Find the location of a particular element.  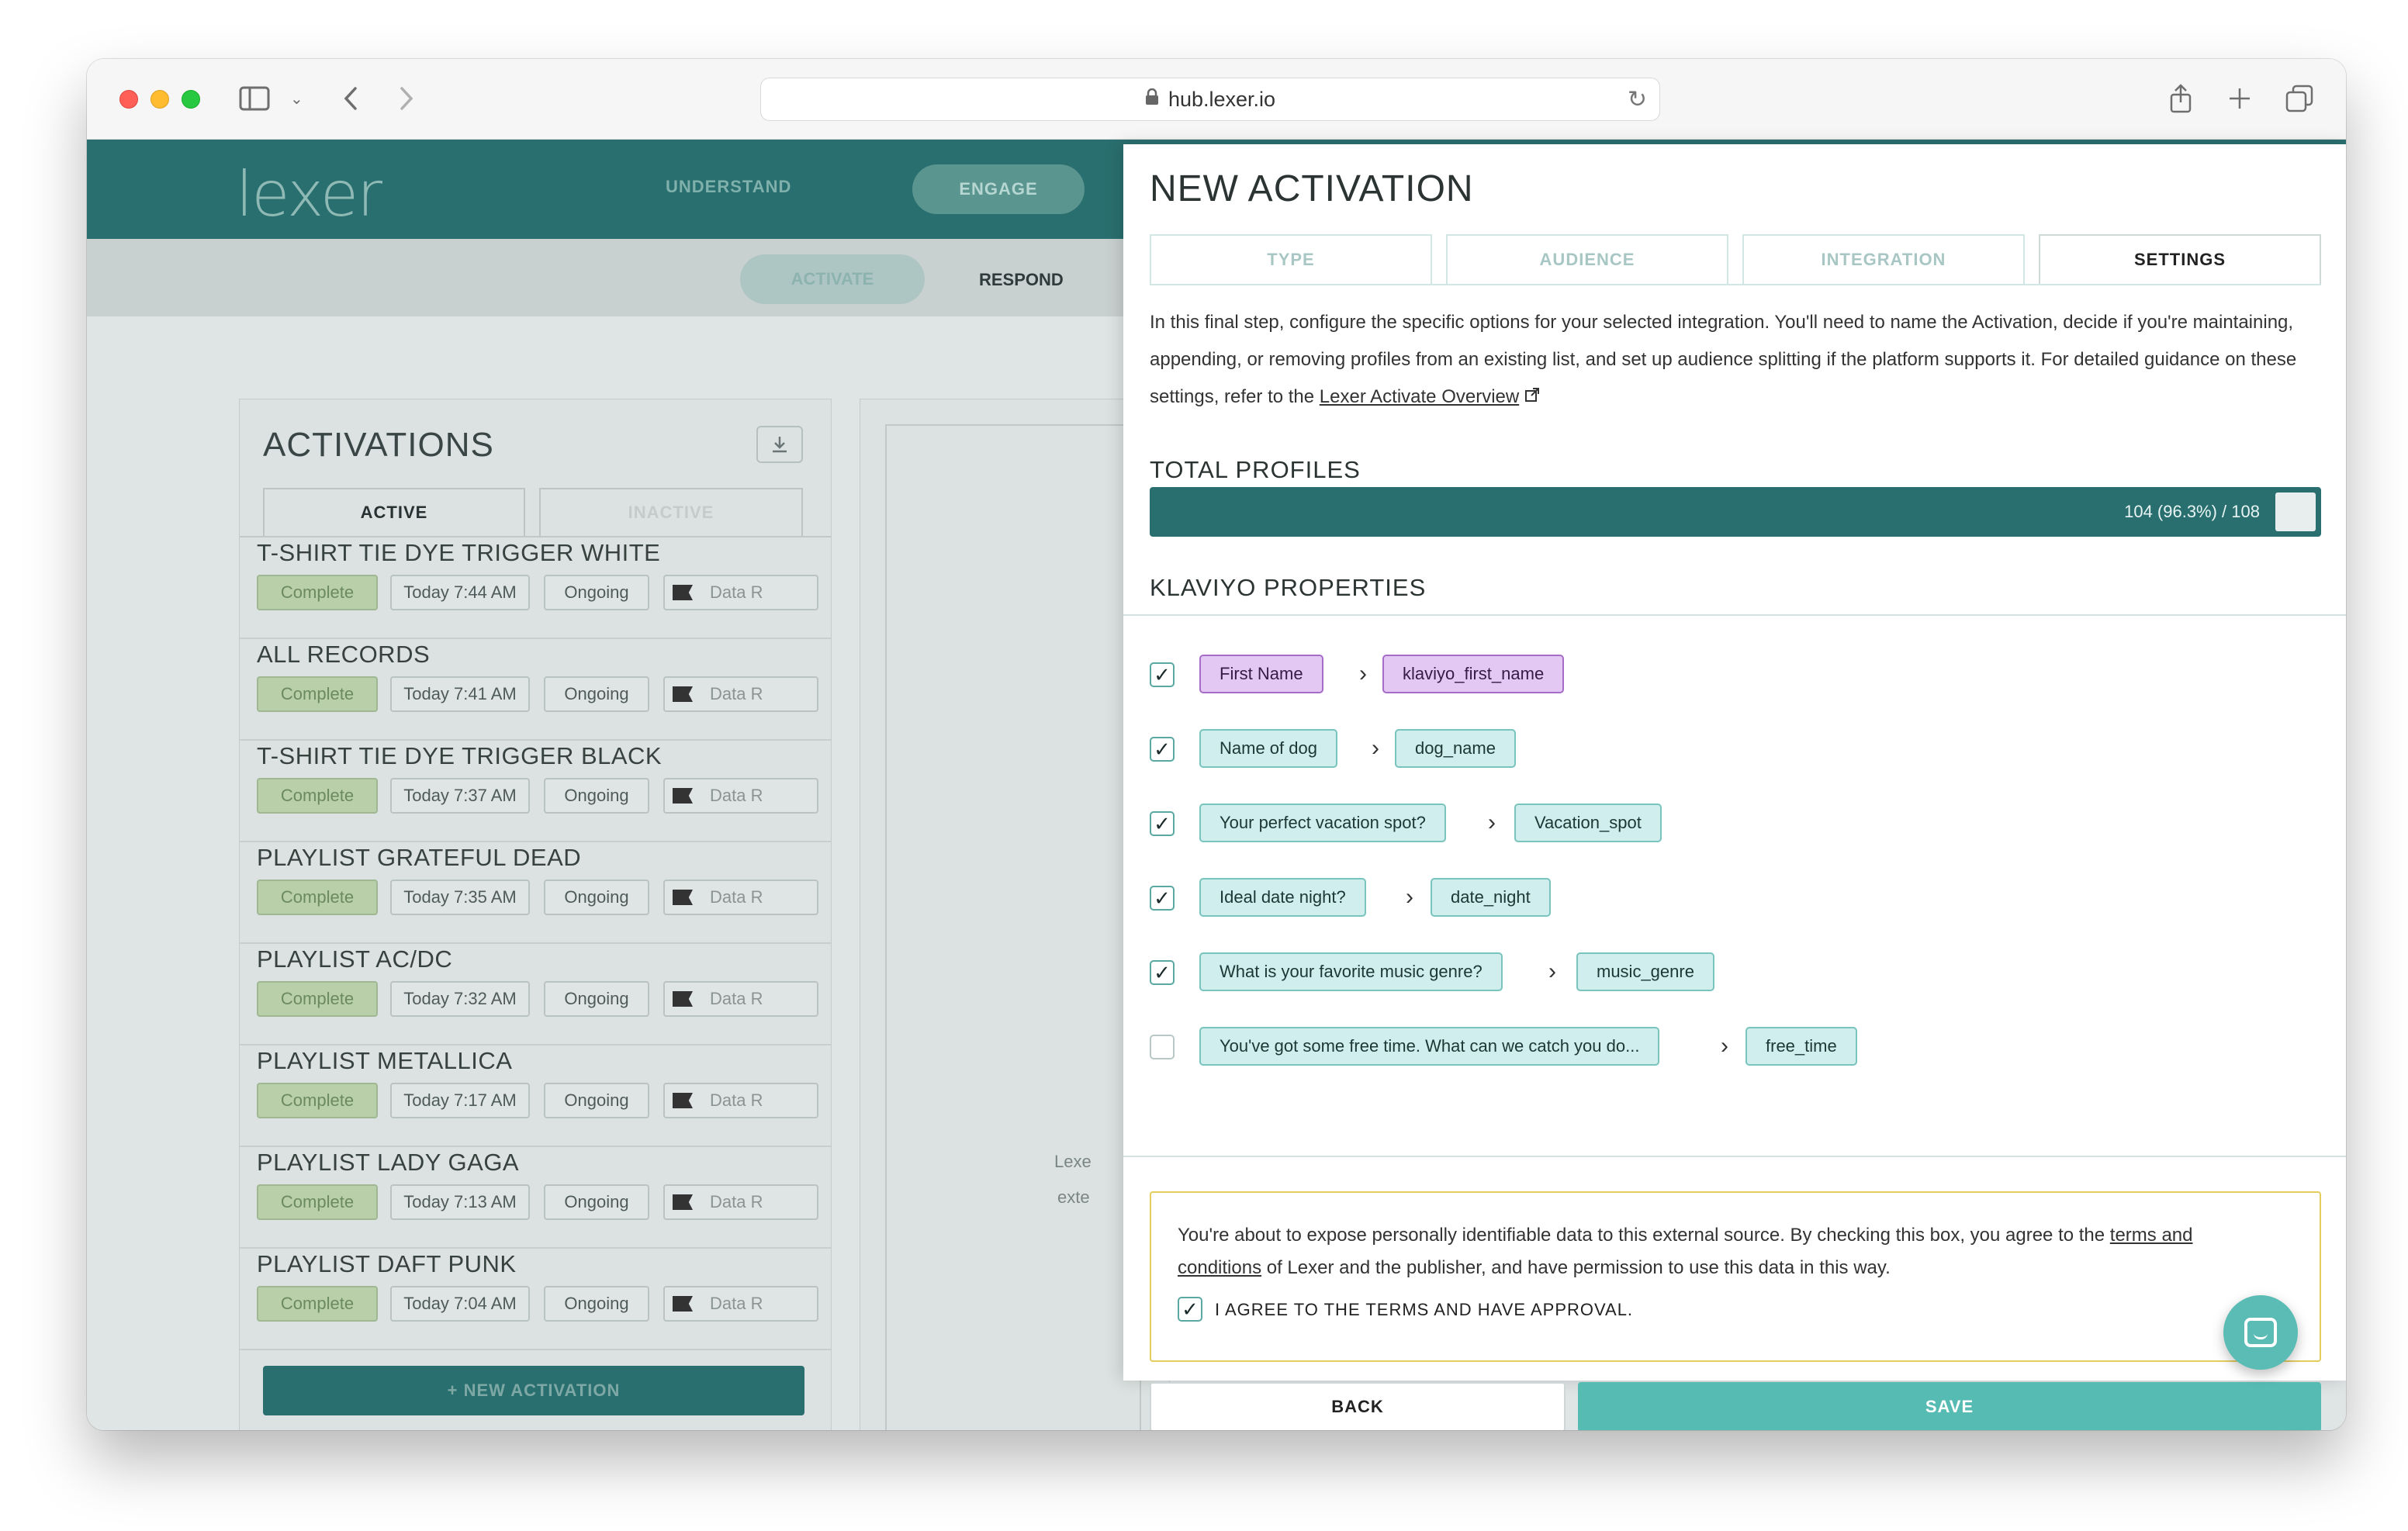

agree-label: I AGREE TO THE TERMS AND HAVE APPROVAL. is located at coordinates (1424, 1310).